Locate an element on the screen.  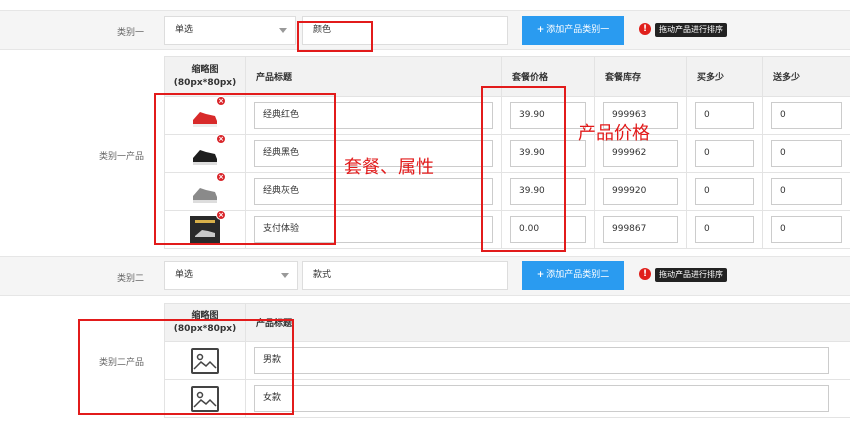
category1-products-label: 类别一产品 is located at coordinates (121, 157).